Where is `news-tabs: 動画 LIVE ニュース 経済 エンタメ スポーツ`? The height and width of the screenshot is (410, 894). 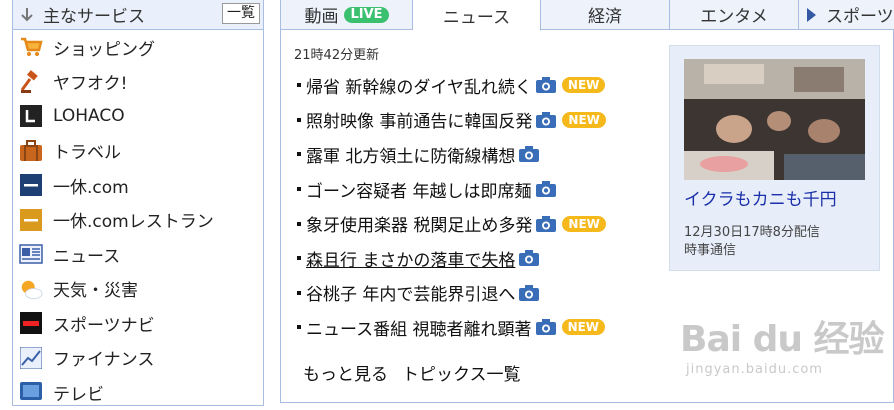 news-tabs: 動画 LIVE ニュース 経済 エンタメ スポーツ is located at coordinates (587, 15).